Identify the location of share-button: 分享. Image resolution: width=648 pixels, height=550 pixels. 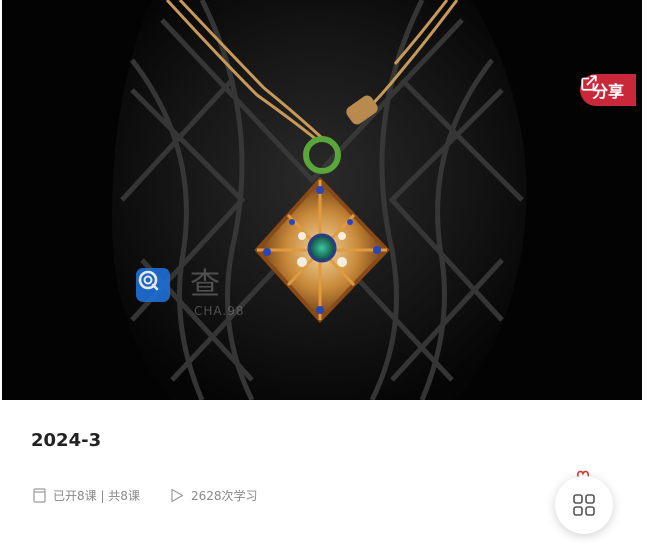
(607, 90).